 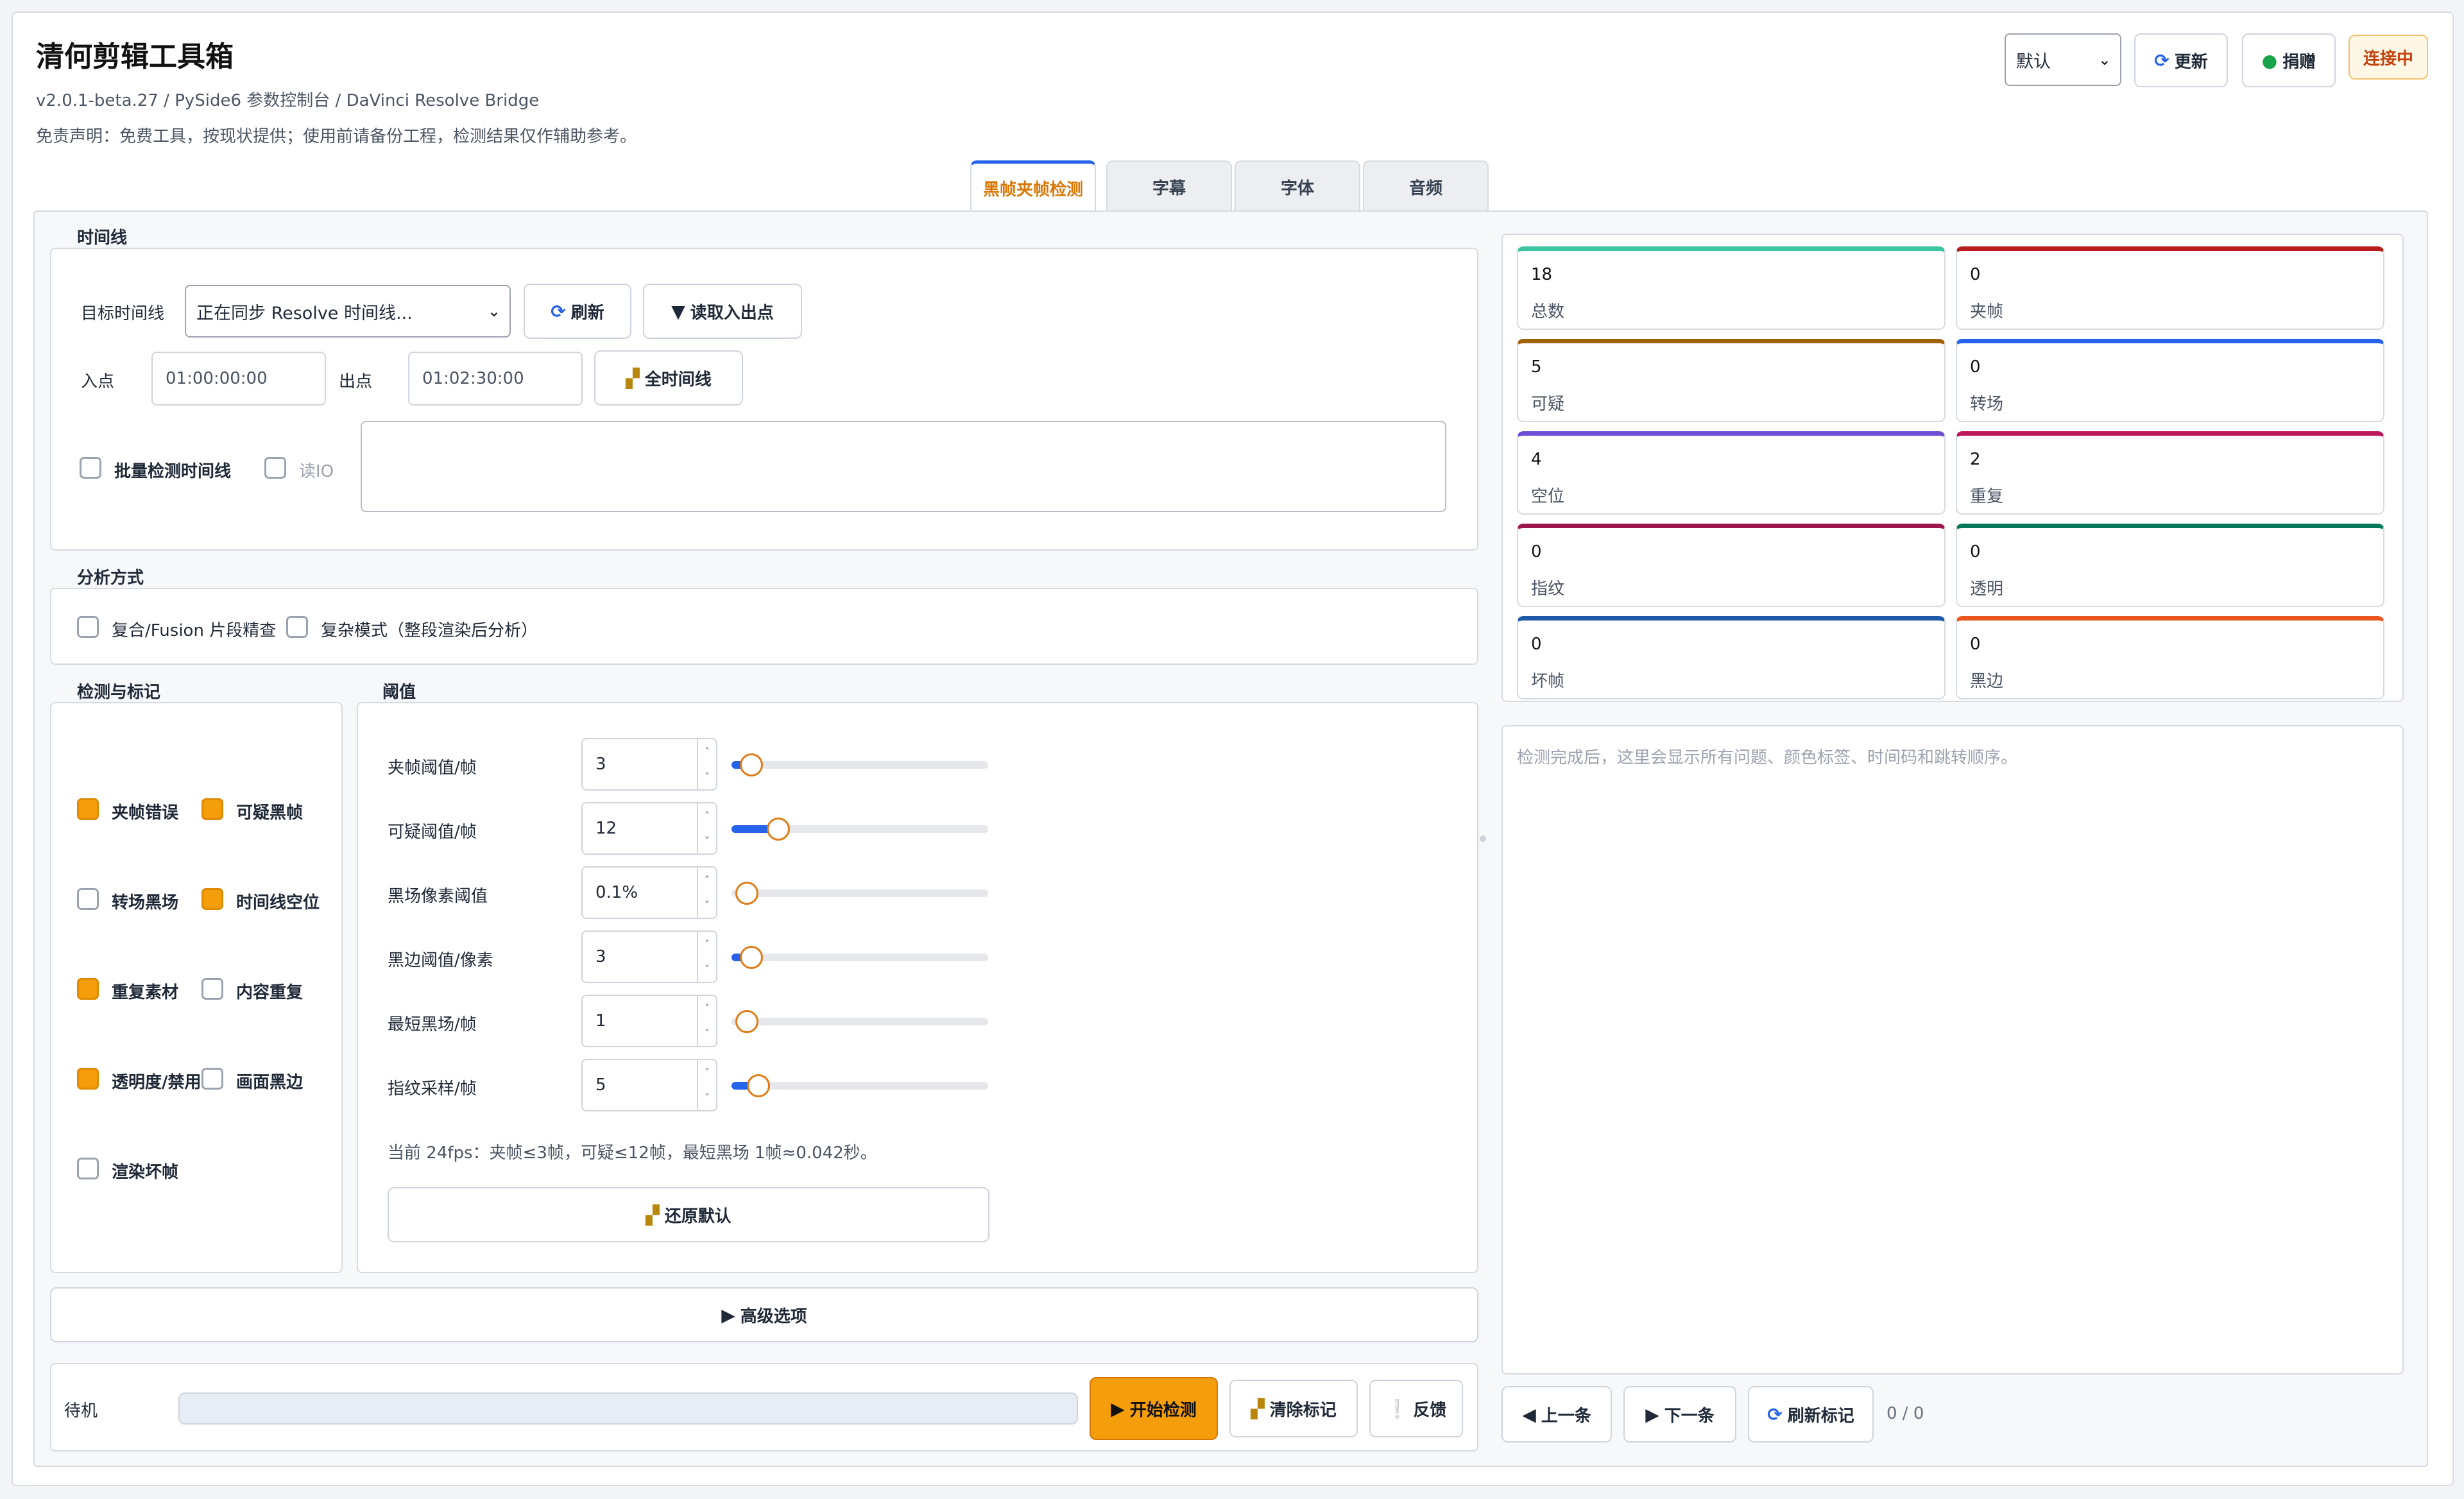 What do you see at coordinates (1154, 1408) in the screenshot?
I see `start-detect-button: ▶ 开始检测` at bounding box center [1154, 1408].